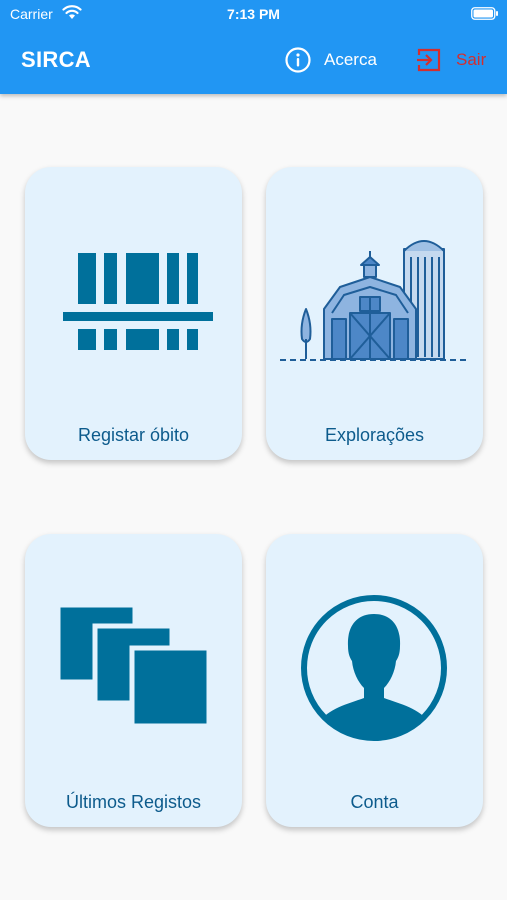 The image size is (507, 900). Describe the element at coordinates (471, 59) in the screenshot. I see `exit-label: Sair` at that location.